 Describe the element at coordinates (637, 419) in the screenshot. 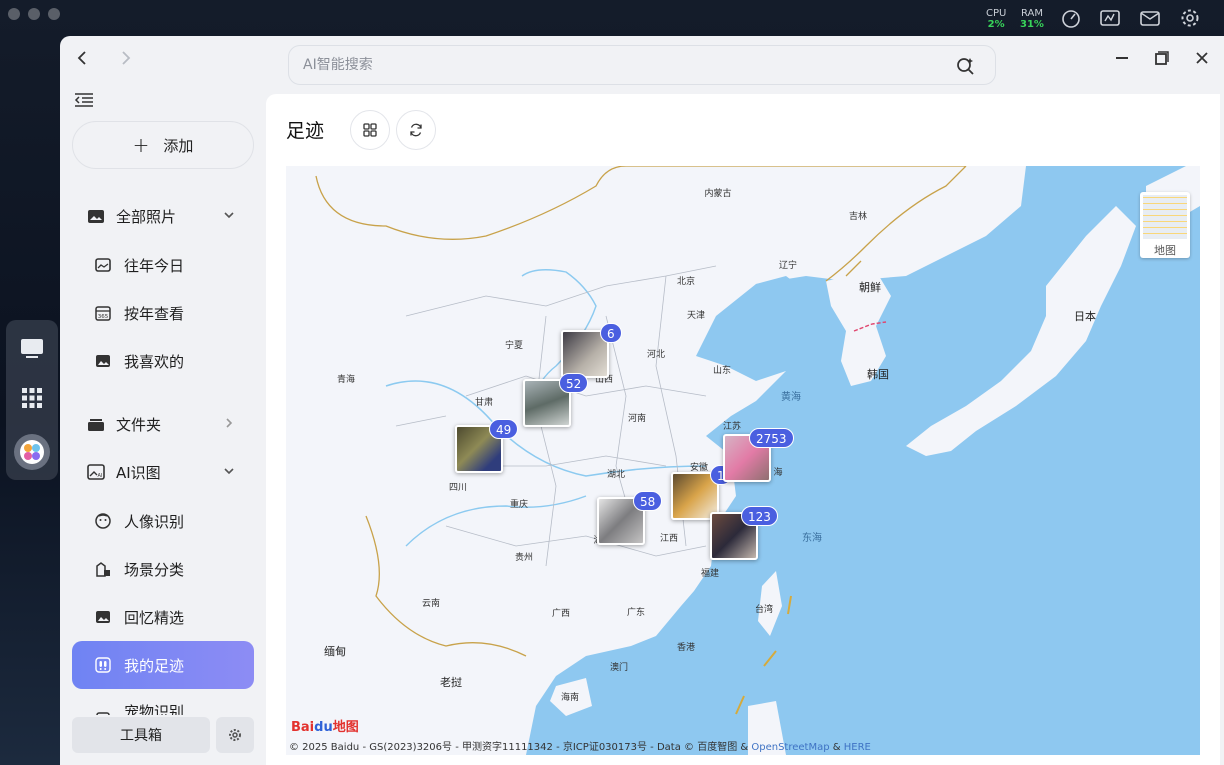

I see `map-label-henan: 河南` at that location.